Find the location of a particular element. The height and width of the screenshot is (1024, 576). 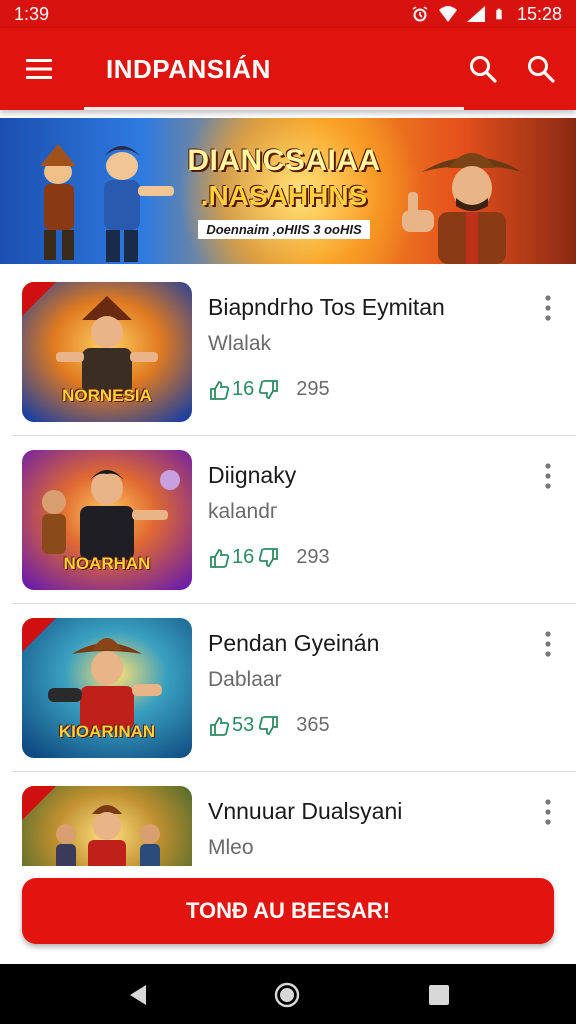

game-subtitle: Dablaar is located at coordinates (245, 679).